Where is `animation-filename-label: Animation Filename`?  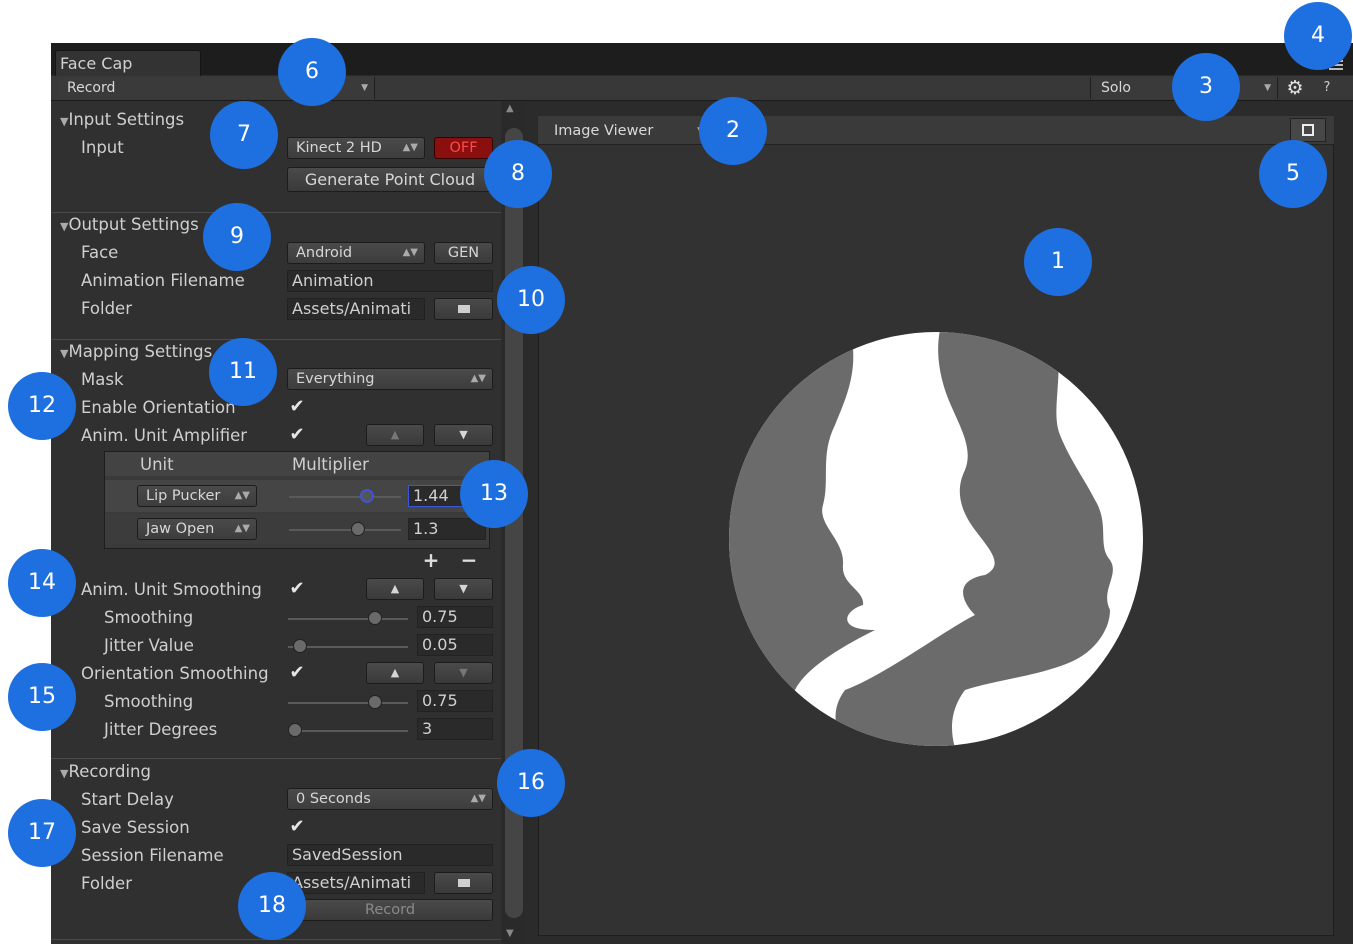 animation-filename-label: Animation Filename is located at coordinates (163, 280).